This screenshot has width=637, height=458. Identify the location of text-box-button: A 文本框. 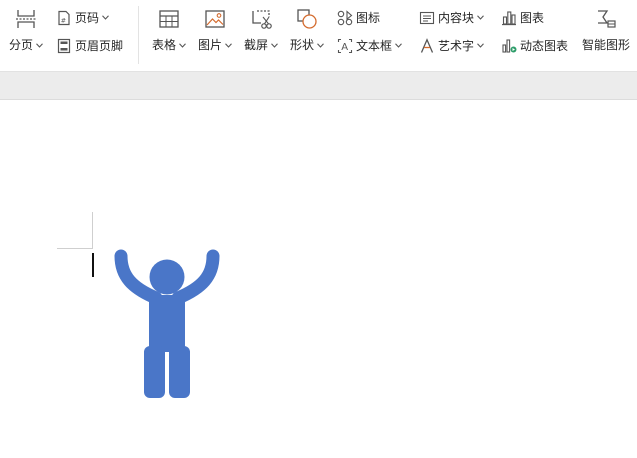
(369, 45).